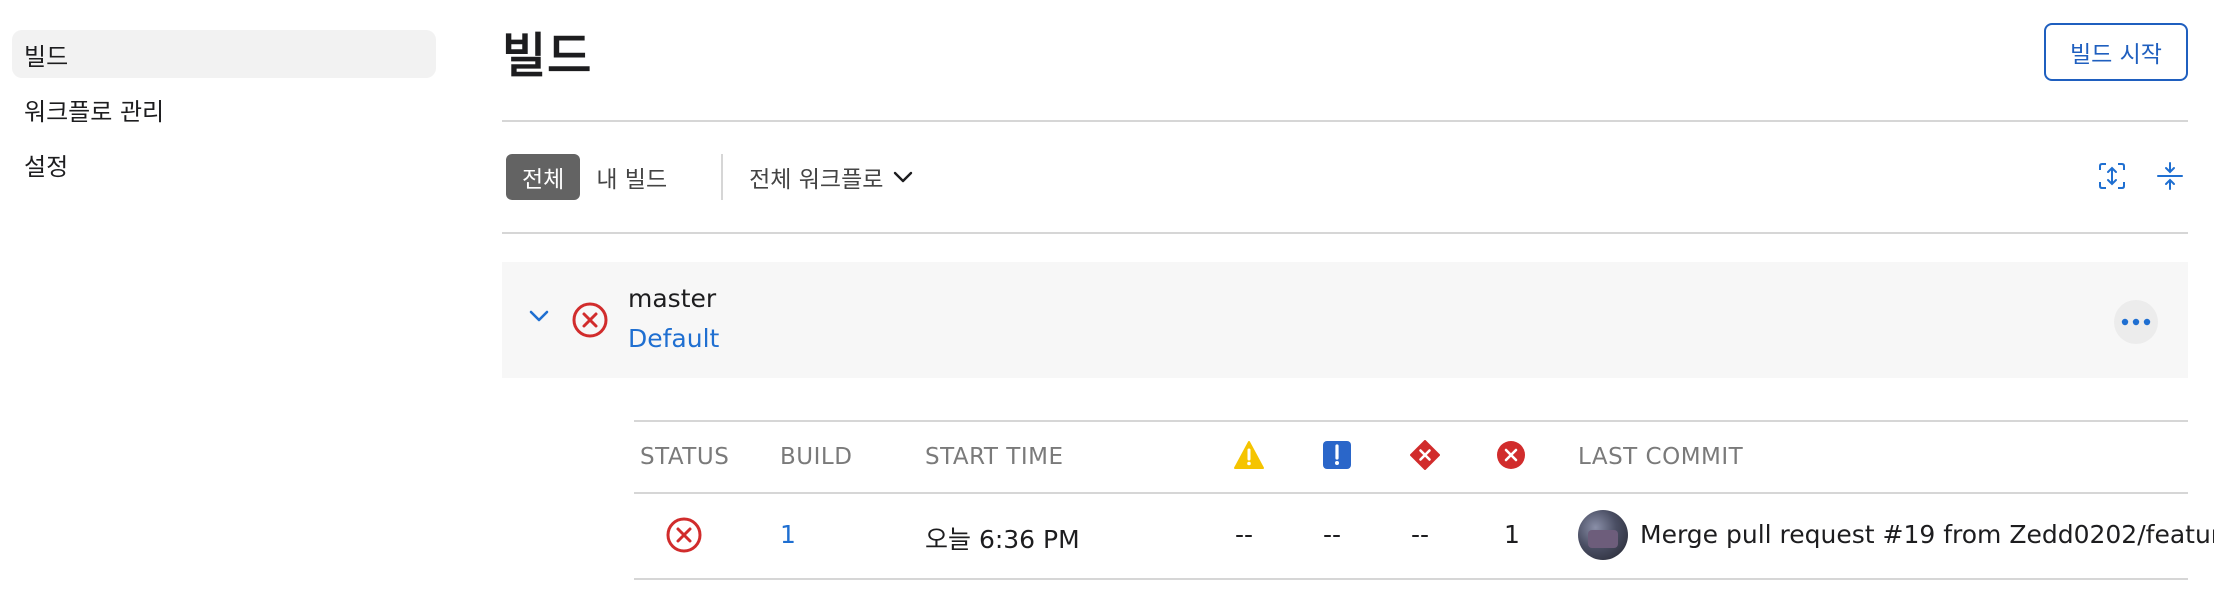  I want to click on collapse-branch-button, so click(539, 318).